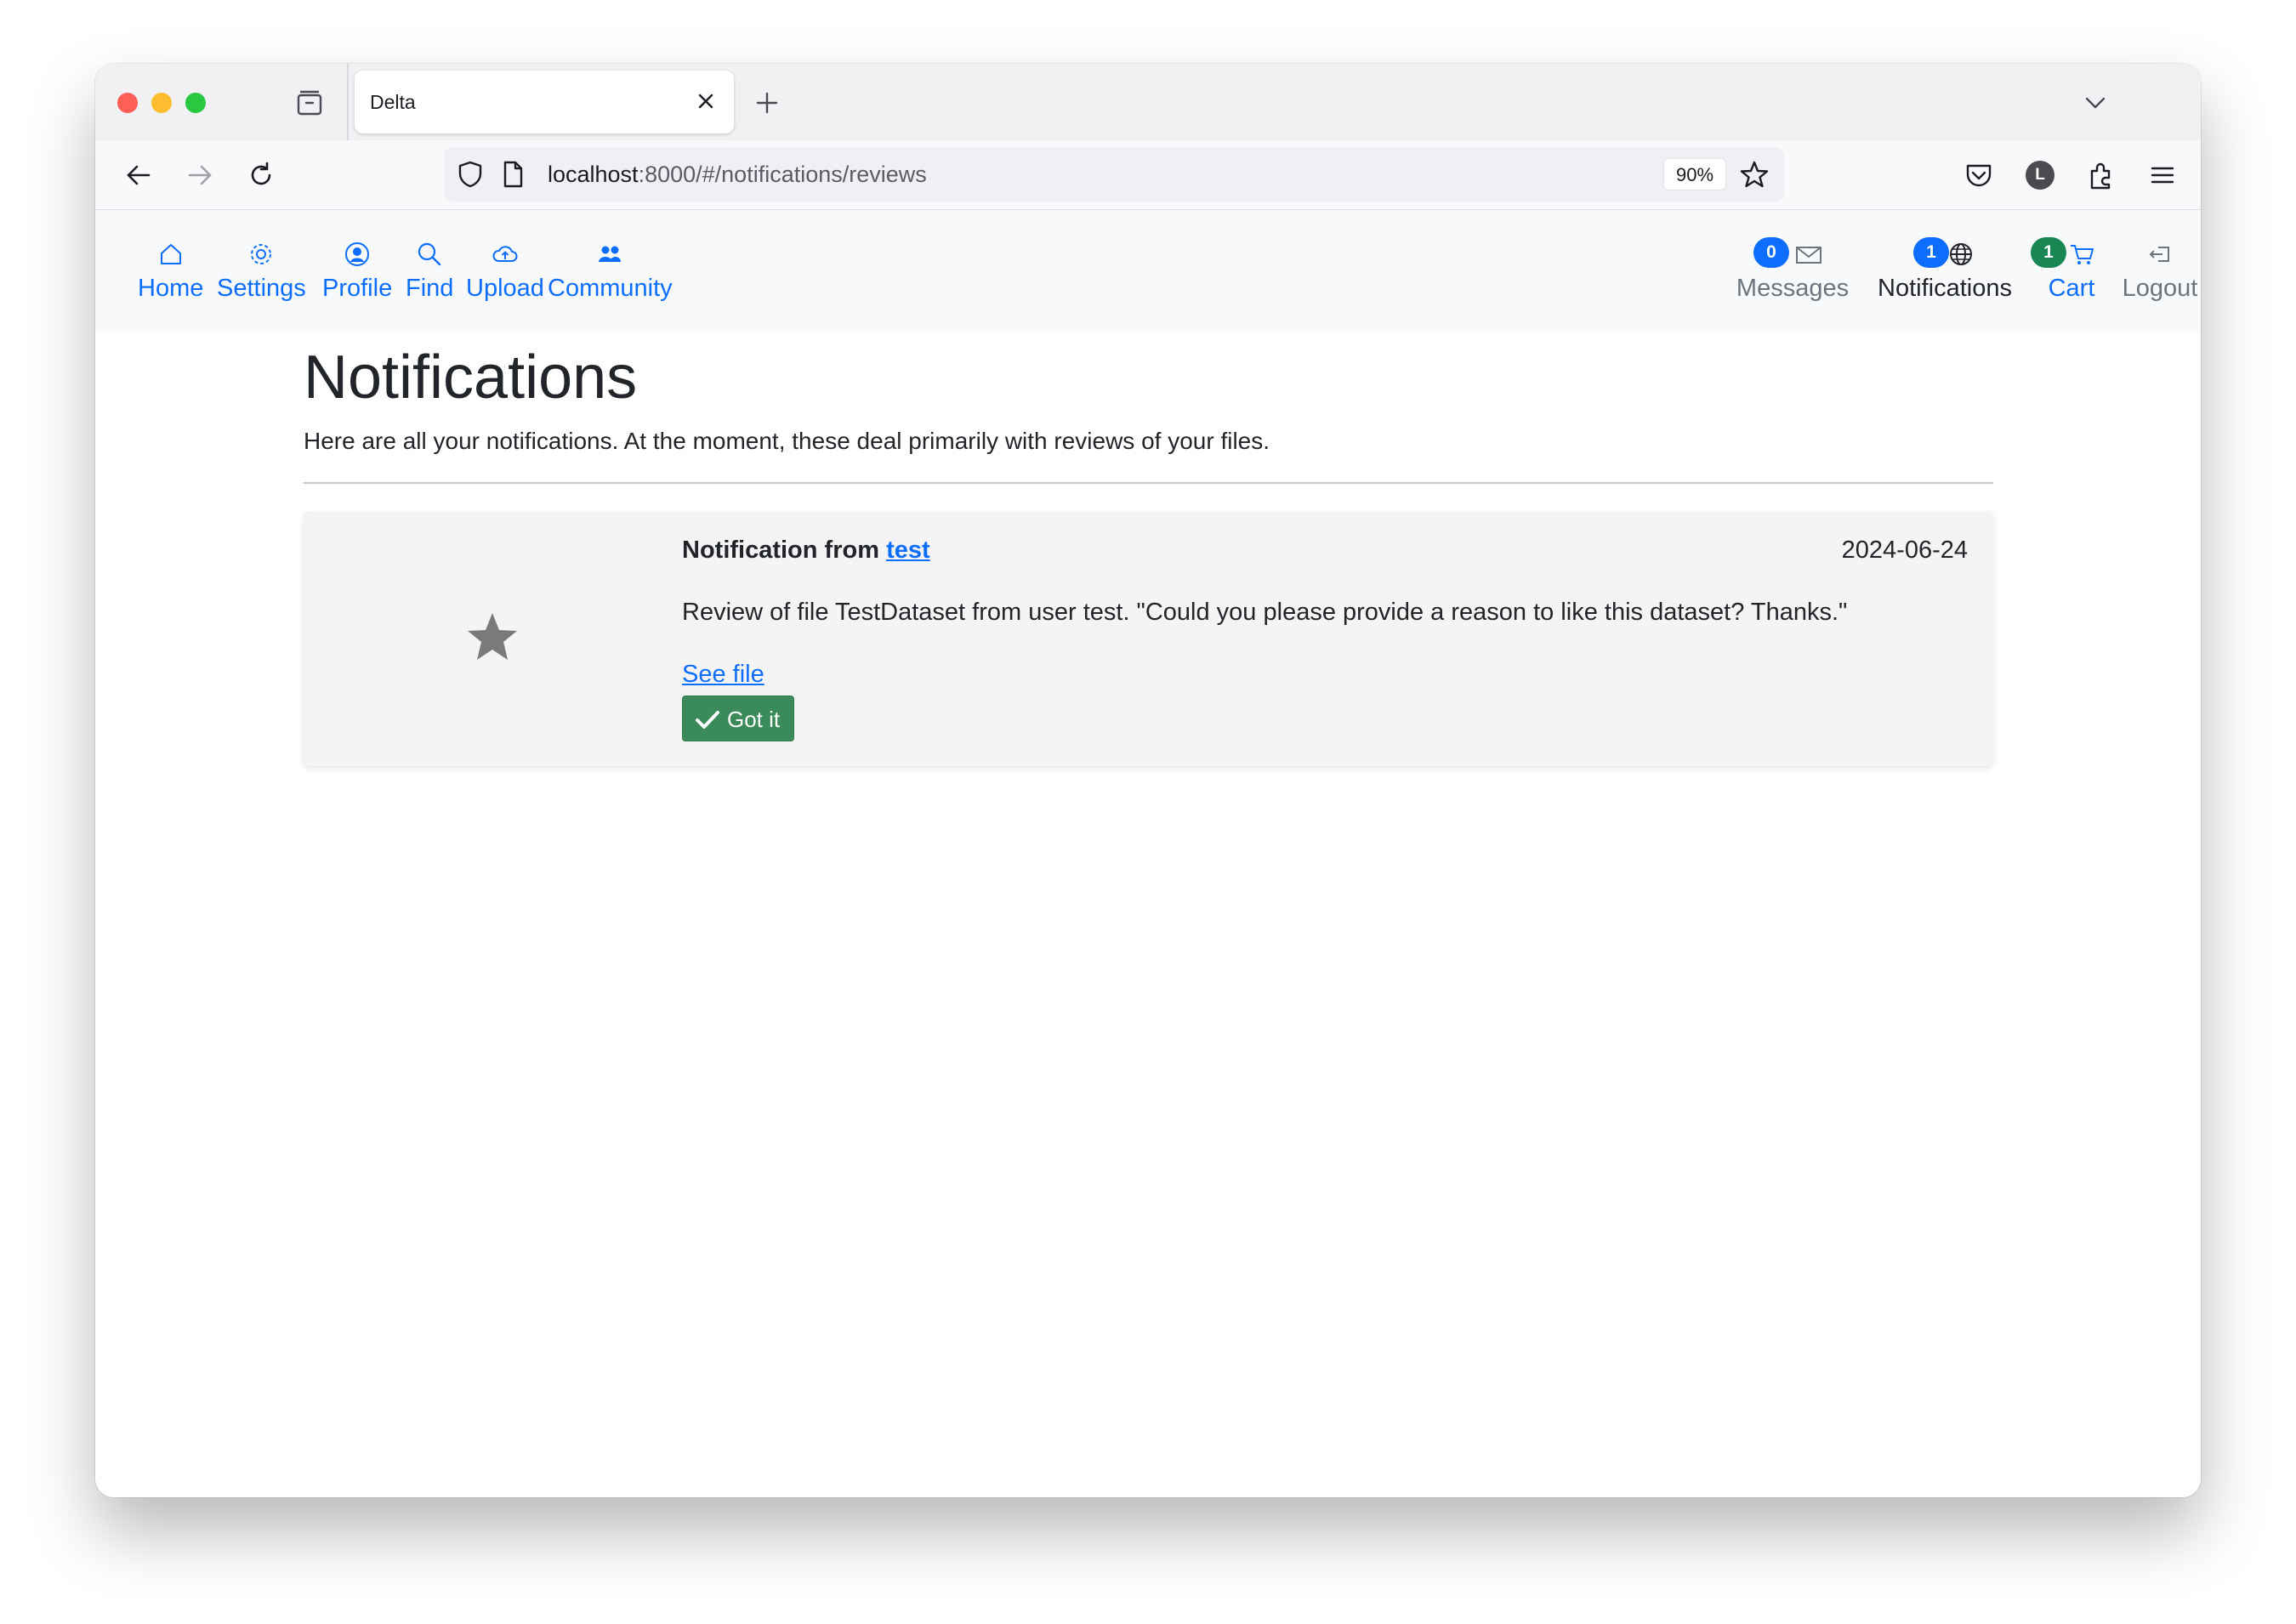 The image size is (2296, 1624). Describe the element at coordinates (505, 272) in the screenshot. I see `nav-upload: Upload` at that location.